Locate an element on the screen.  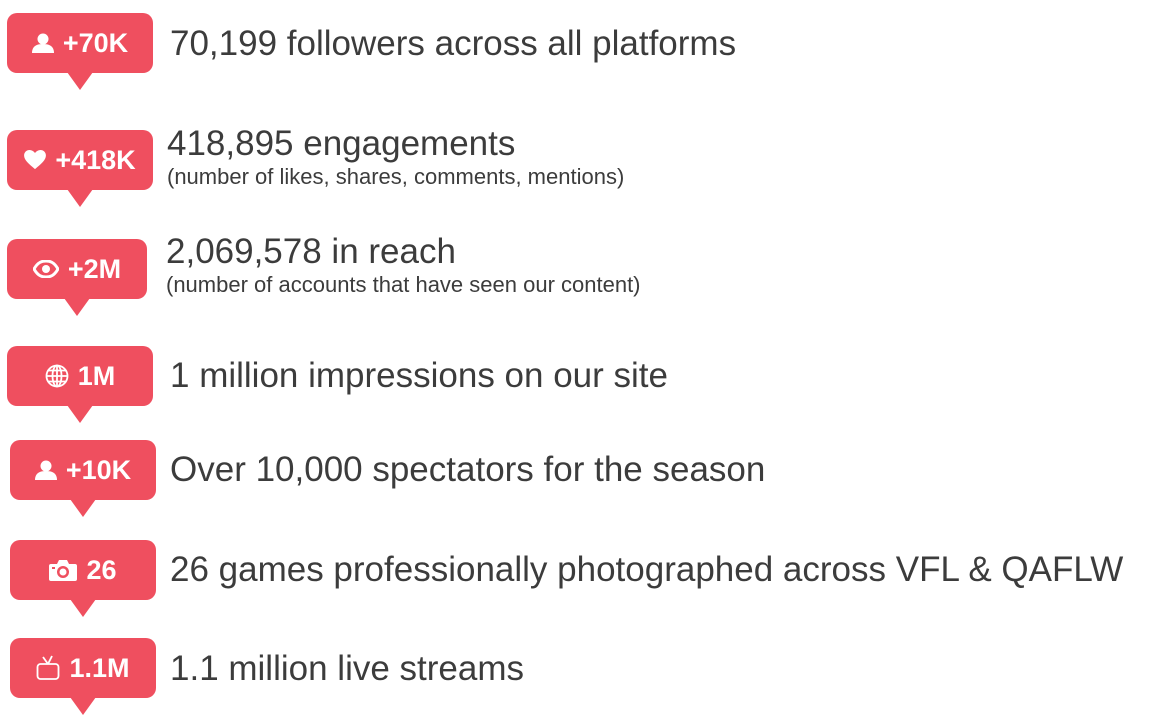
stat-description: Over 10,000 spectators for the season is located at coordinates (467, 470).